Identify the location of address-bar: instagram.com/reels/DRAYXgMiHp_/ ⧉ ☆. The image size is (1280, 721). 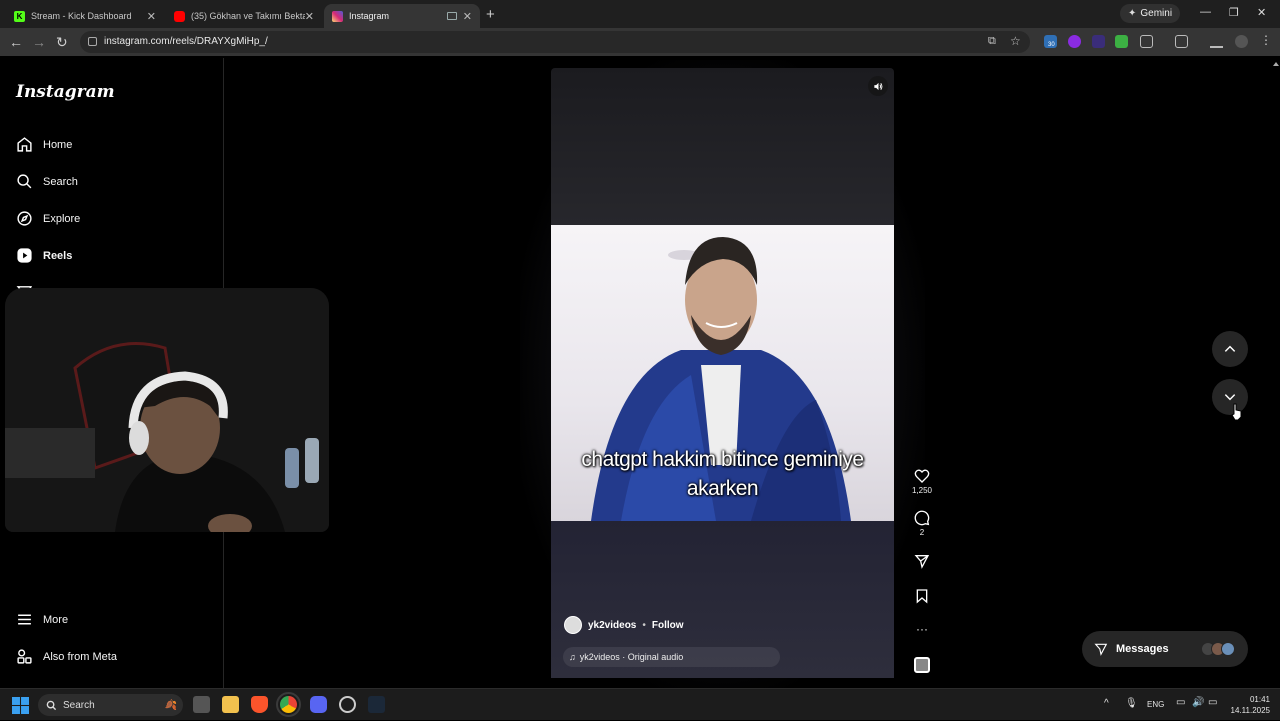
(555, 42).